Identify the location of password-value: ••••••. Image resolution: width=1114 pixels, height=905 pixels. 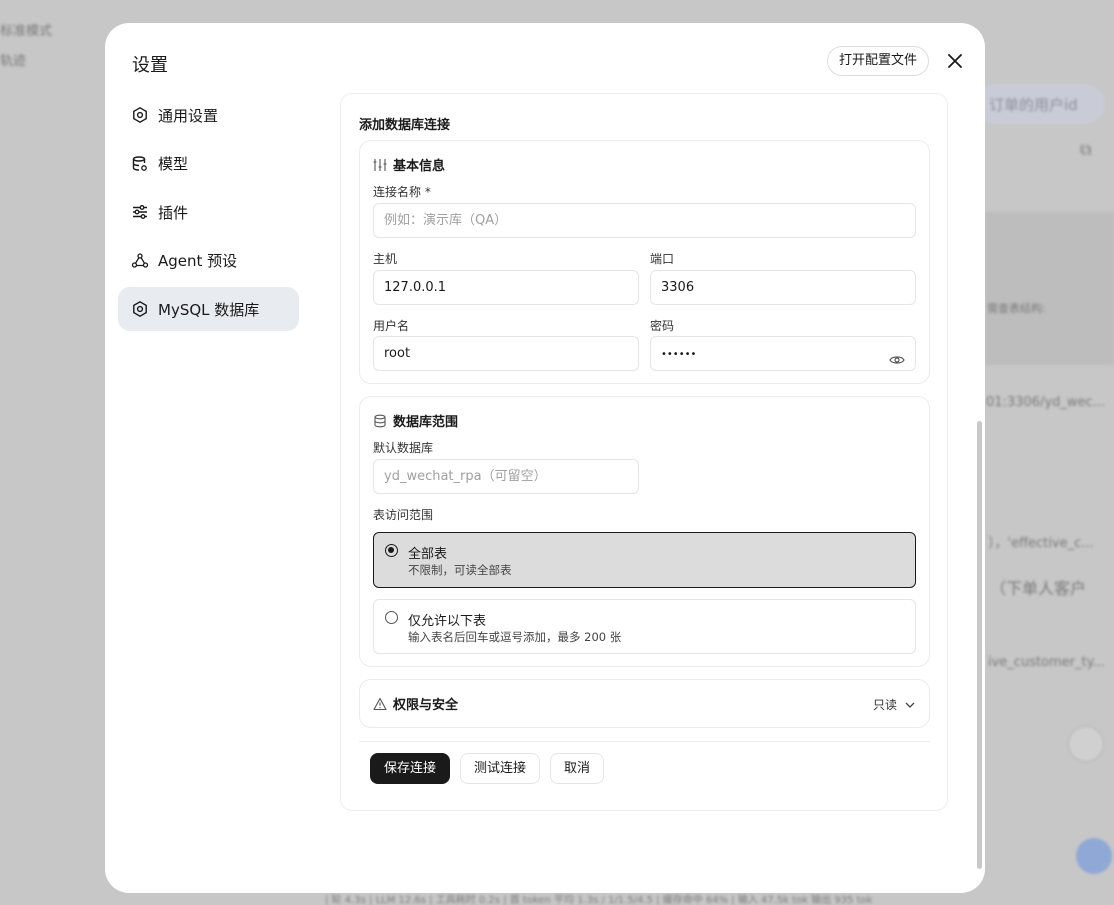
(679, 354).